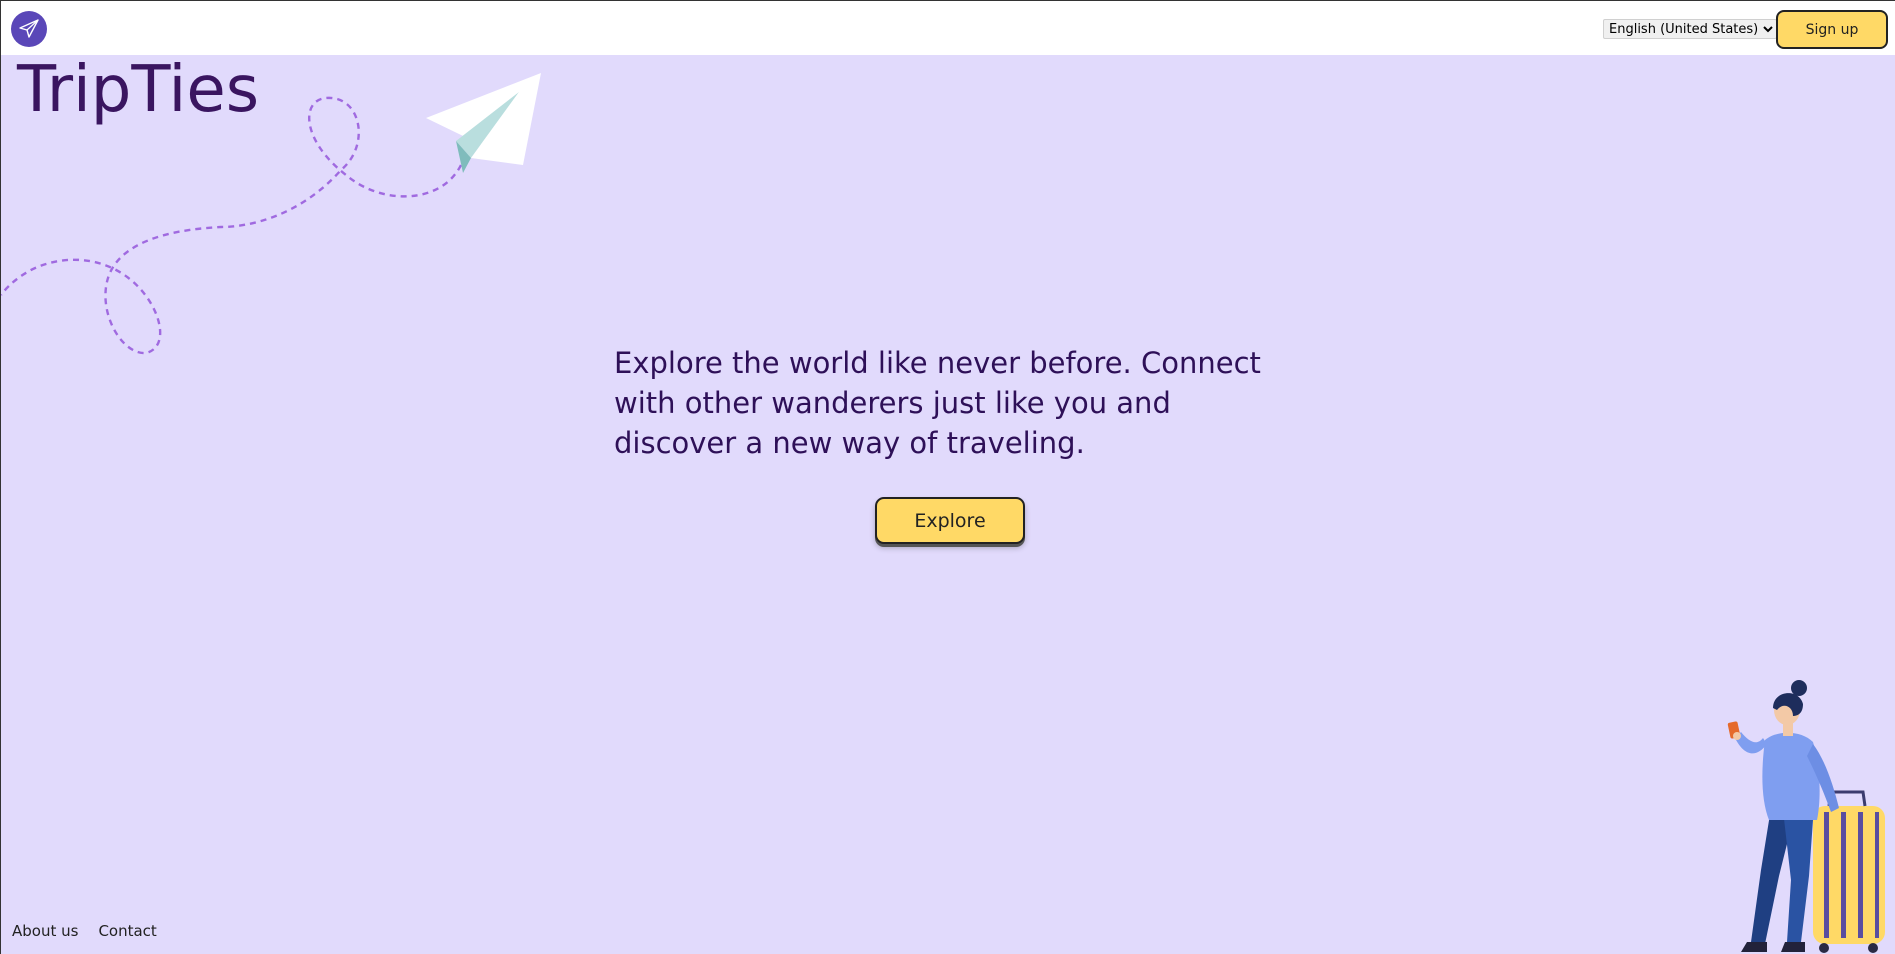 Image resolution: width=1895 pixels, height=954 pixels. What do you see at coordinates (1832, 29) in the screenshot?
I see `sign-up-button: Sign up` at bounding box center [1832, 29].